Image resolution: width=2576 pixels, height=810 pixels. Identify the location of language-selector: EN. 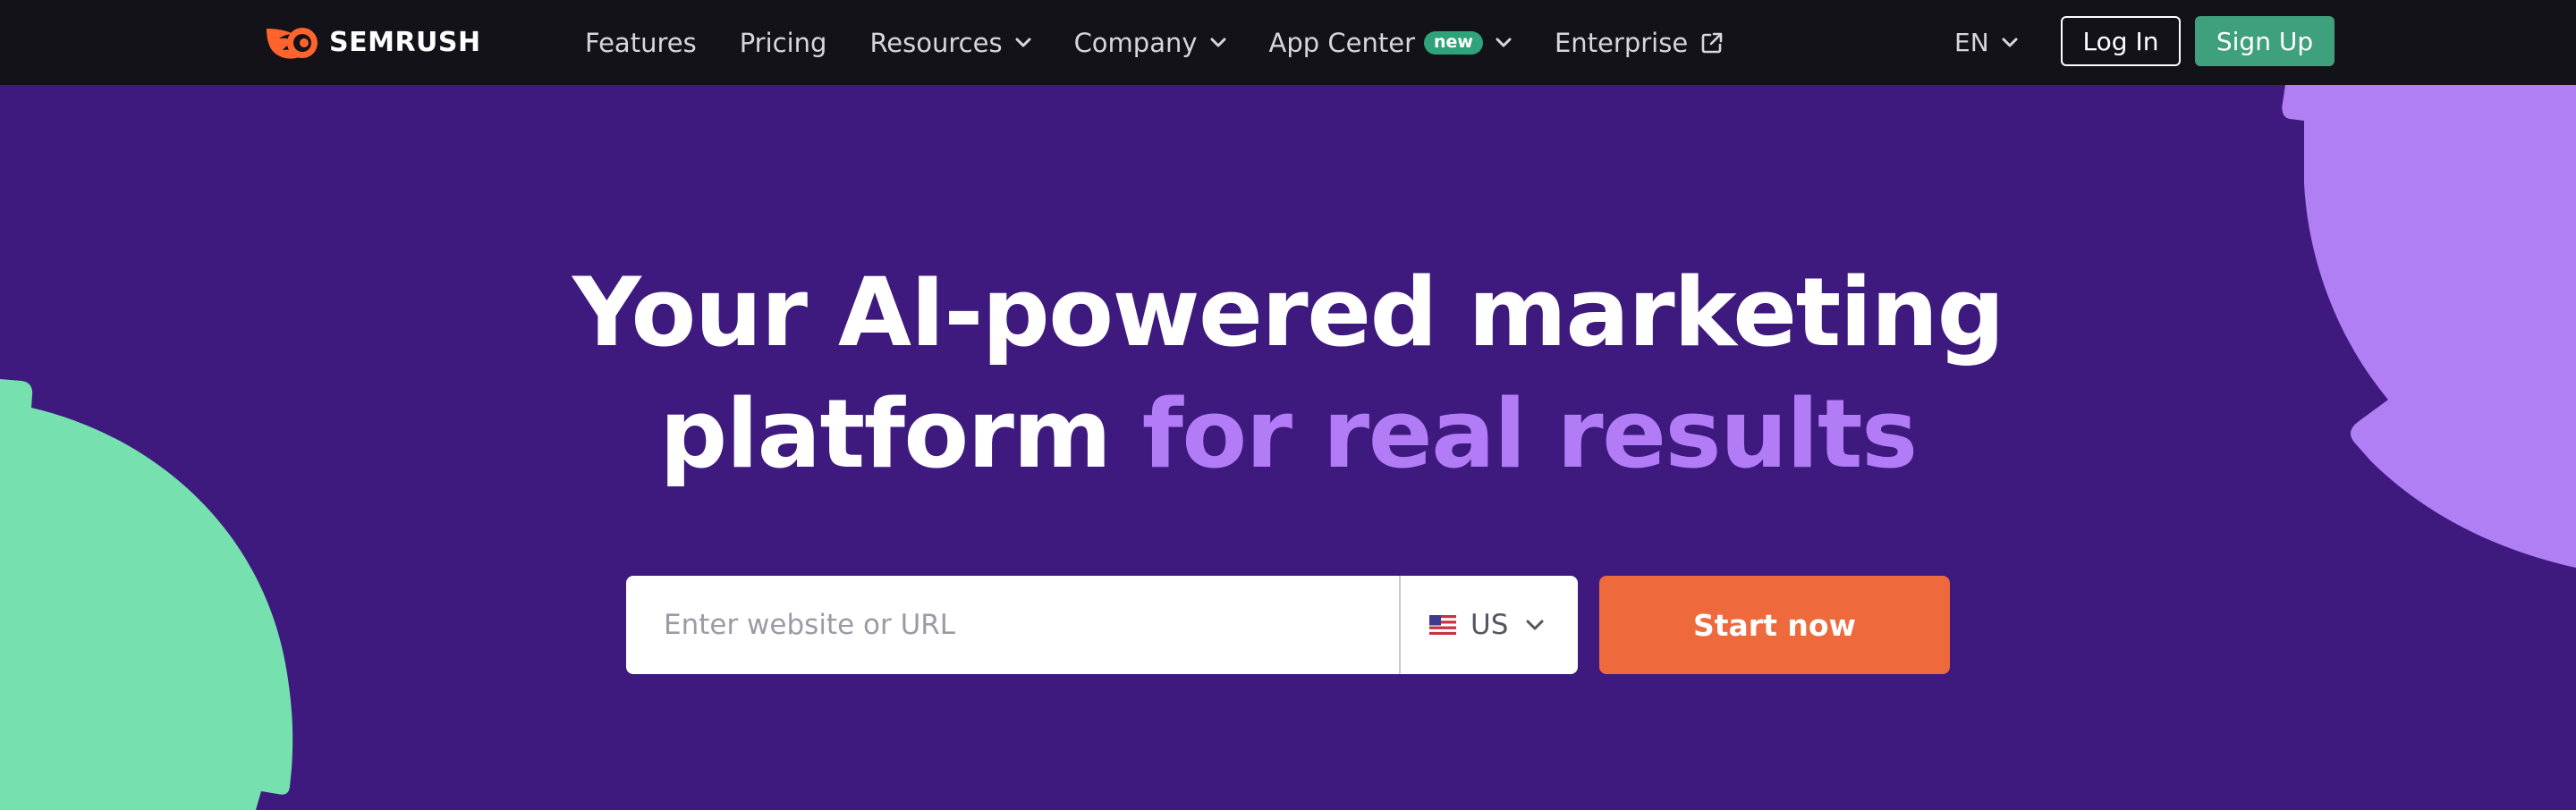
(1986, 42).